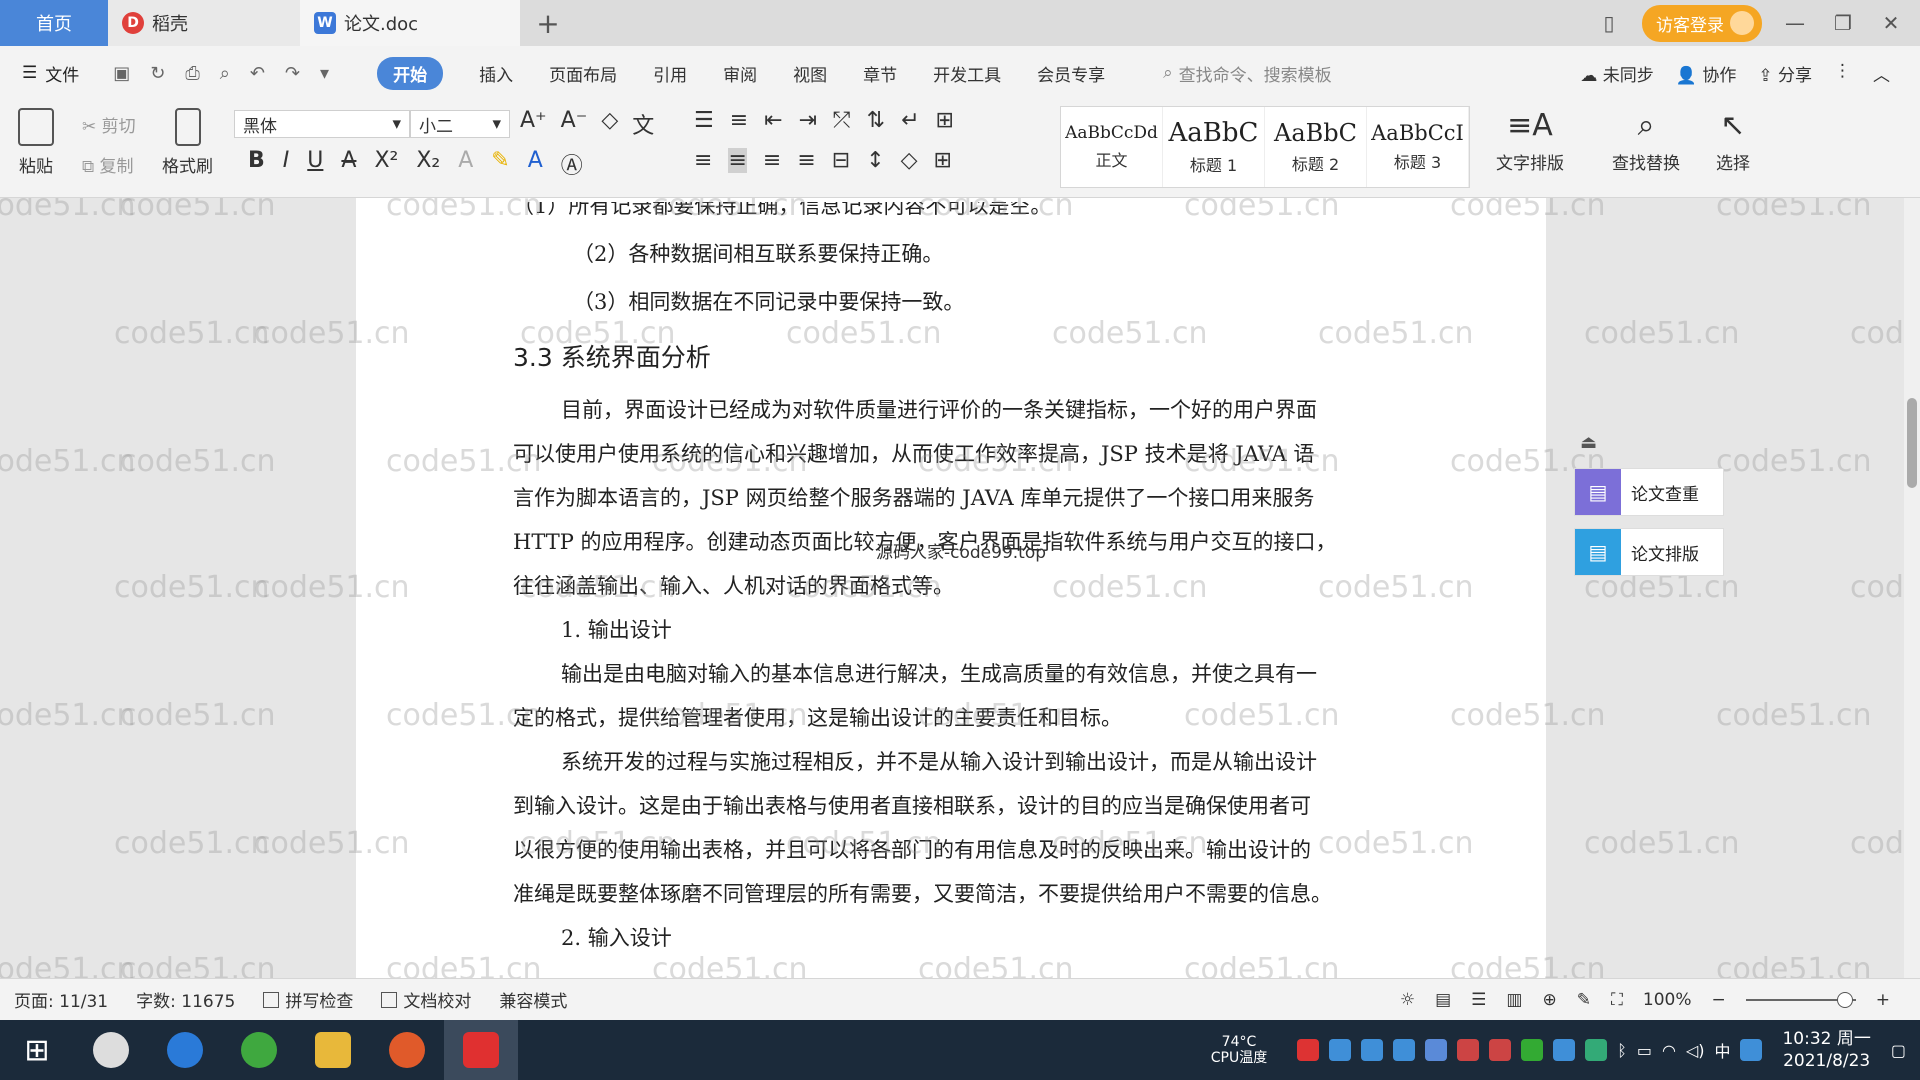 The image size is (1920, 1080). What do you see at coordinates (967, 73) in the screenshot?
I see `menu-developer: 开发工具` at bounding box center [967, 73].